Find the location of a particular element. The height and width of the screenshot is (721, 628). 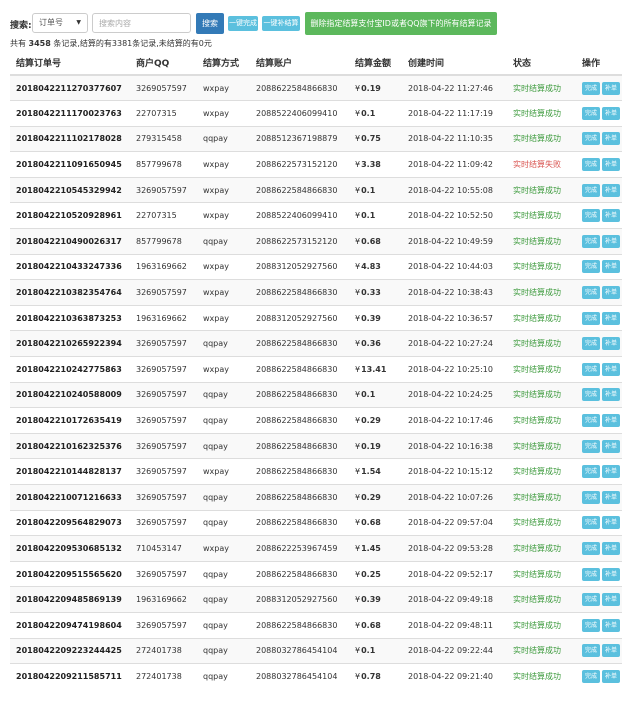

merchant-qq: 857799678 is located at coordinates (163, 241).